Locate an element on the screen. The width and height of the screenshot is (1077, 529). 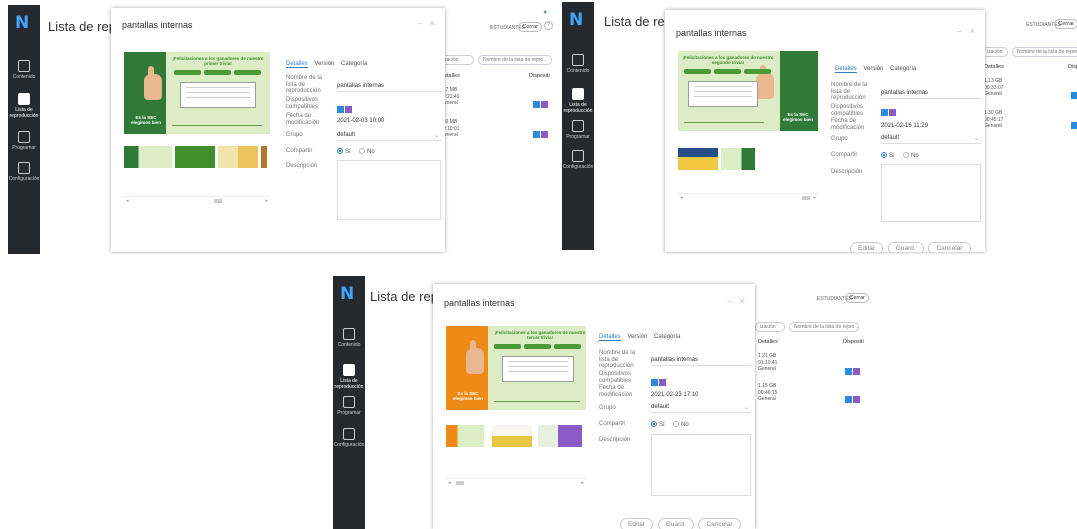
list-item: 1.13 GB 00:33:07 General is located at coordinates (993, 88).